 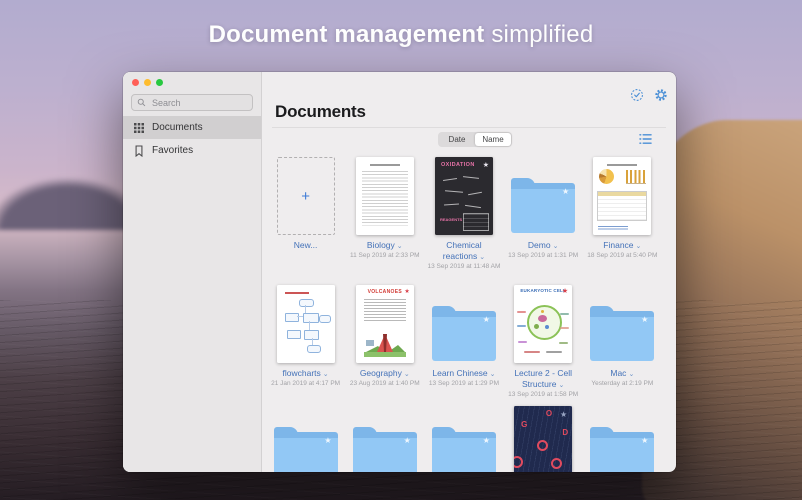 I want to click on gear-icon, so click(x=661, y=95).